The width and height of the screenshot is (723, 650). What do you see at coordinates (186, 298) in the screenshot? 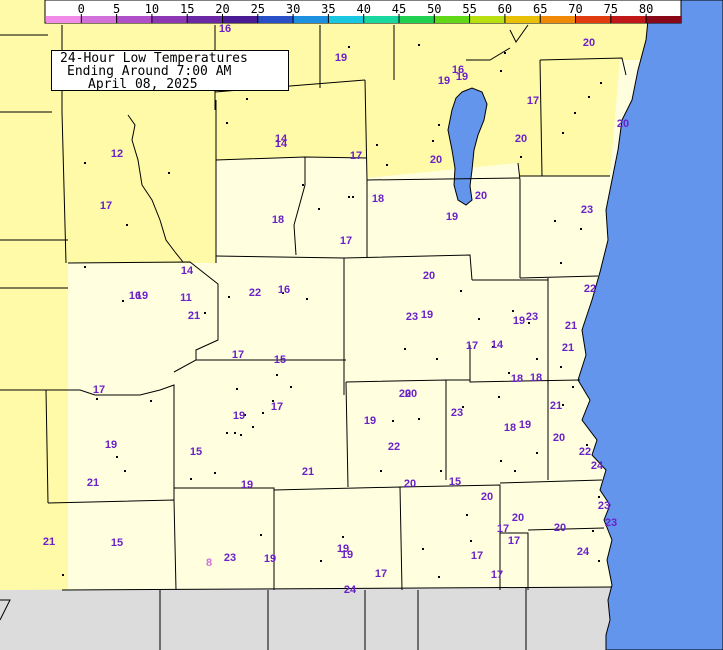
I see `temperature-reading: 11` at bounding box center [186, 298].